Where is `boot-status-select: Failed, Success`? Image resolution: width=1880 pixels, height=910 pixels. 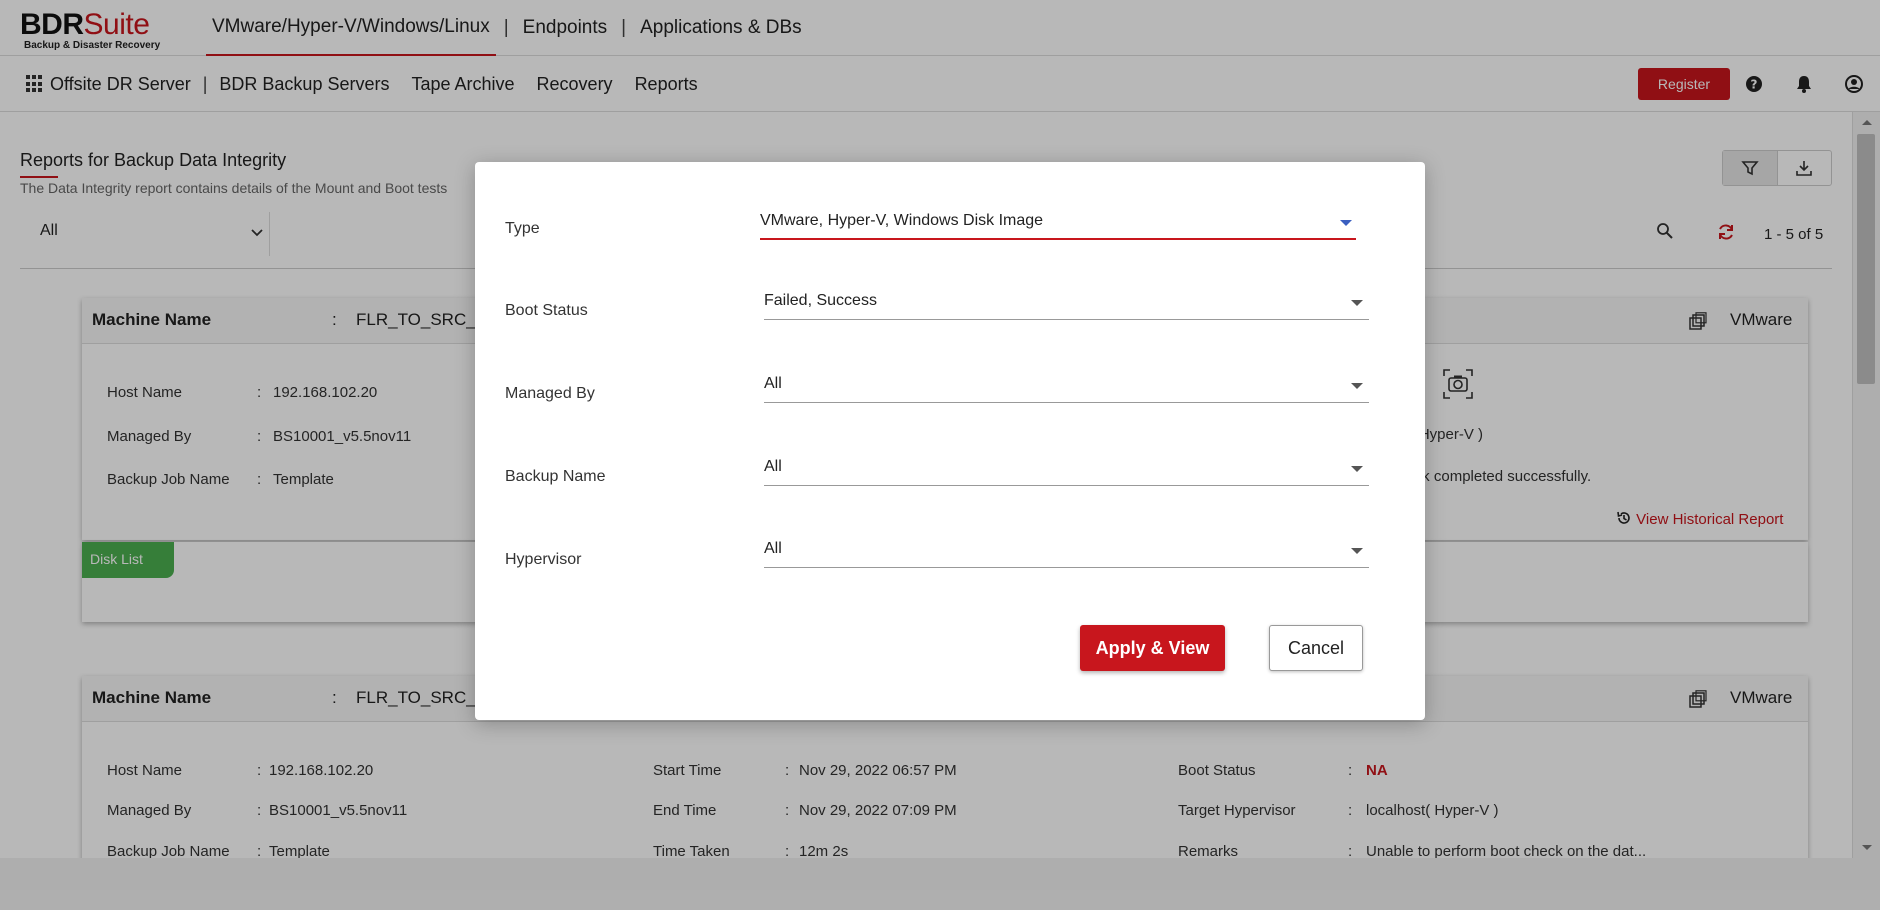 boot-status-select: Failed, Success is located at coordinates (1066, 303).